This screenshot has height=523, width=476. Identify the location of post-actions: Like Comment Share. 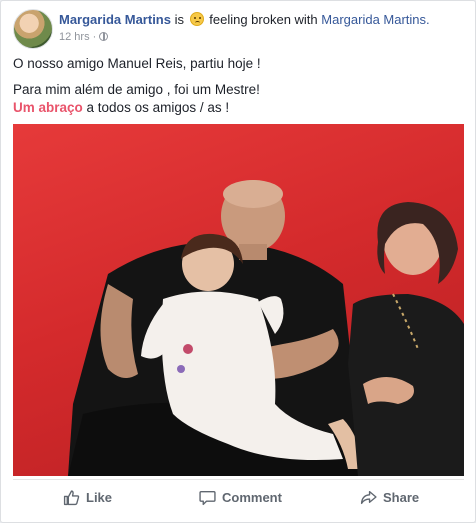
(238, 496).